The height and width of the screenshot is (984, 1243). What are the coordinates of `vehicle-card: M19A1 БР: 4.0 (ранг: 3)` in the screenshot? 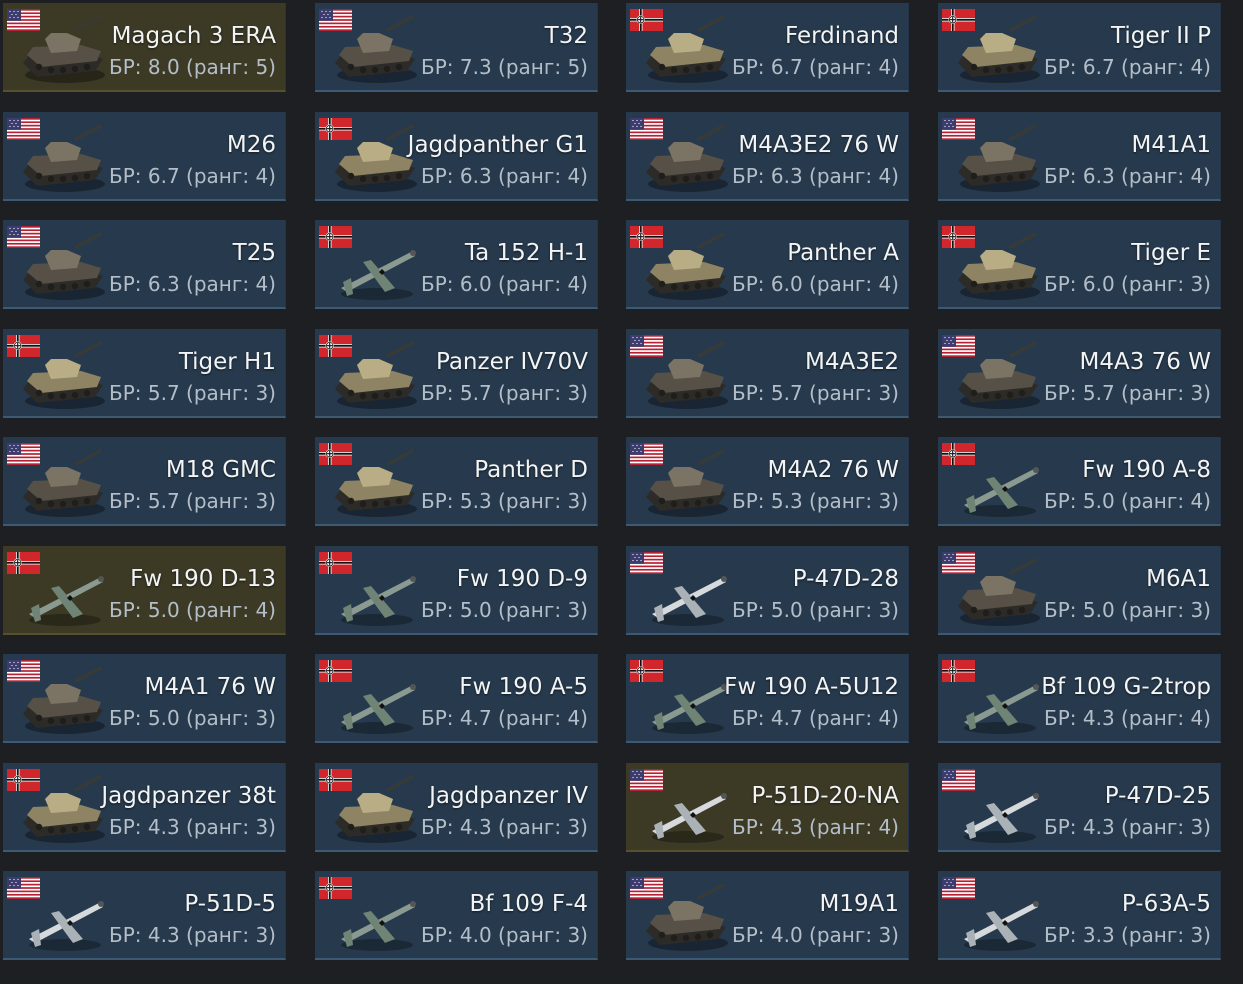 It's located at (767, 915).